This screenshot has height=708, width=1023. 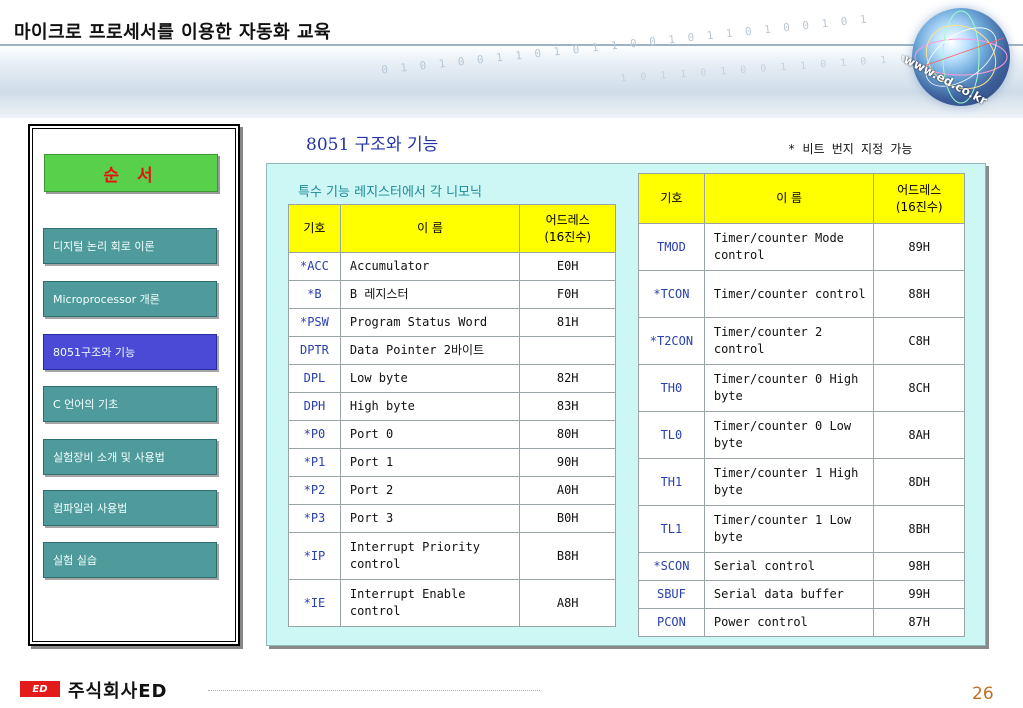 I want to click on register-address: 81H, so click(x=567, y=322).